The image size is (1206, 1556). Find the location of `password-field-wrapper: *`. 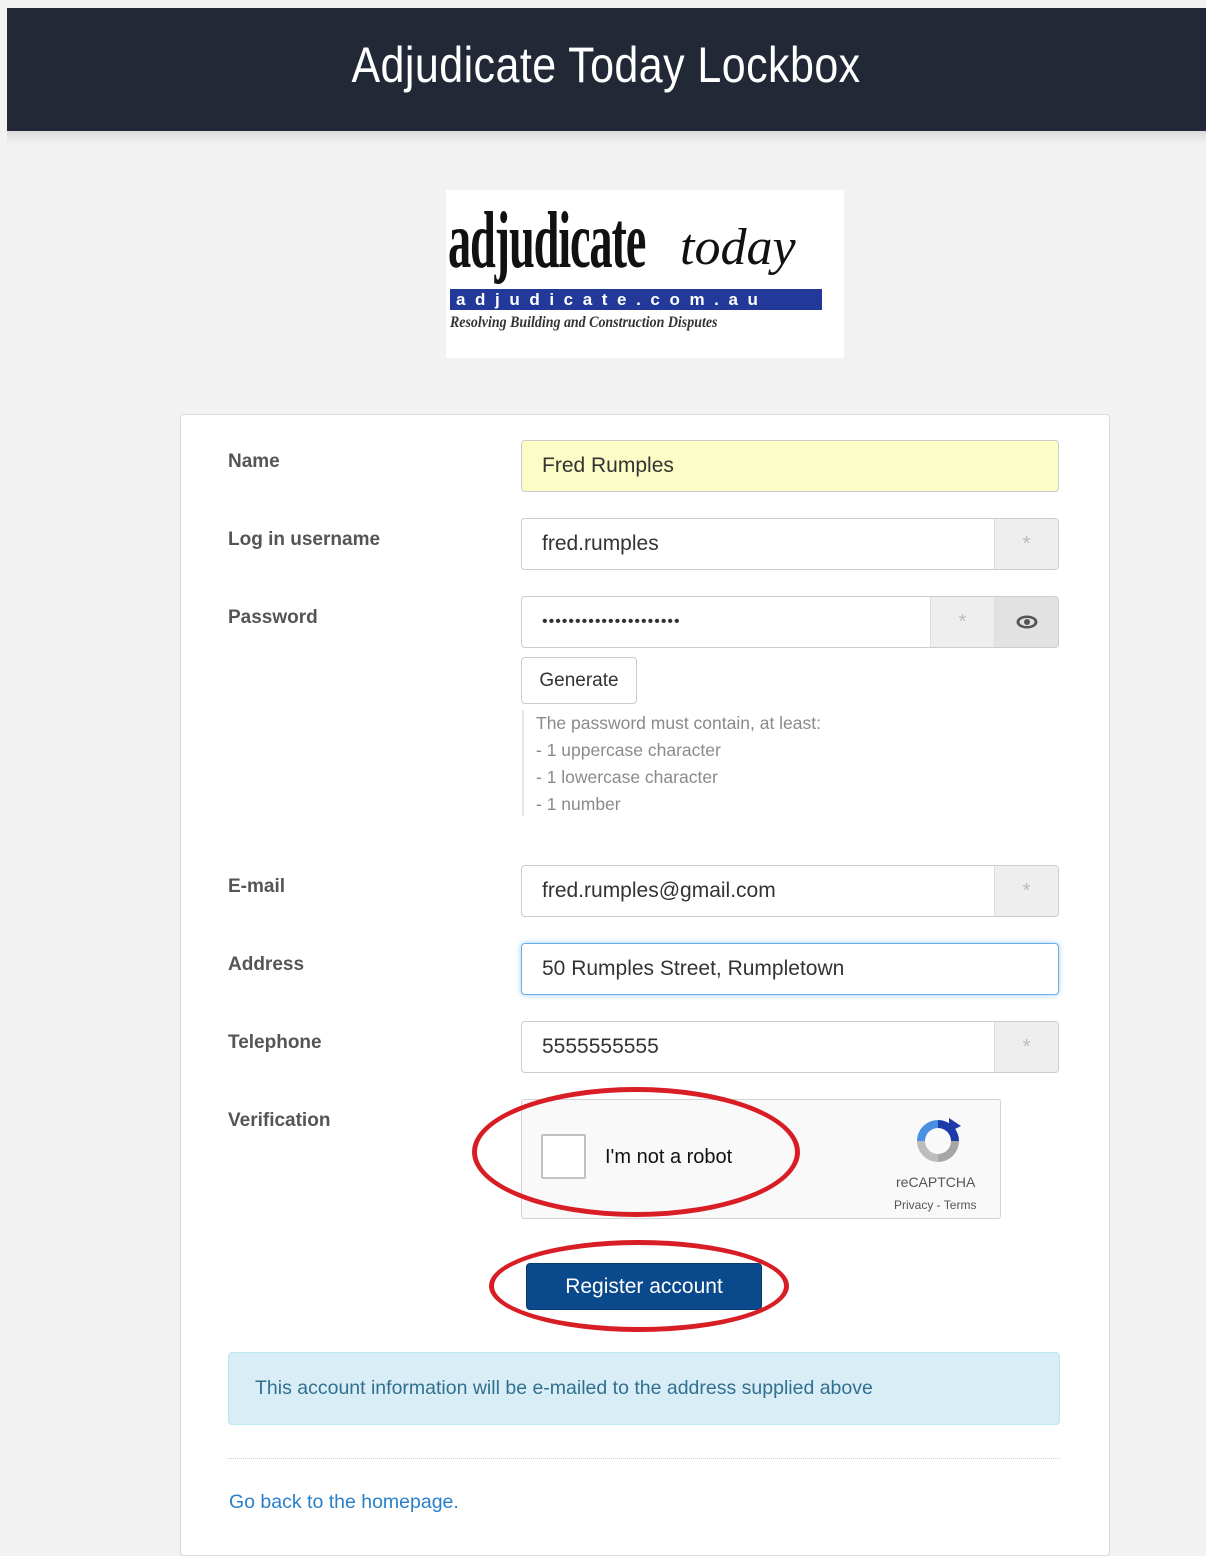

password-field-wrapper: * is located at coordinates (790, 622).